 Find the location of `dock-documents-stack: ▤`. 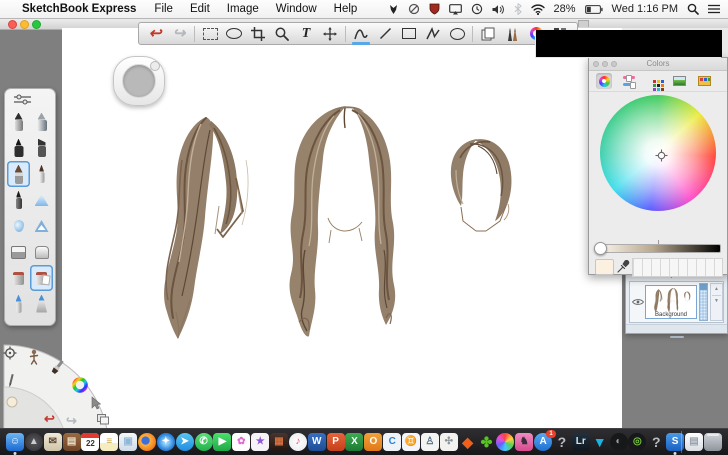

dock-documents-stack: ▤ is located at coordinates (691, 442).